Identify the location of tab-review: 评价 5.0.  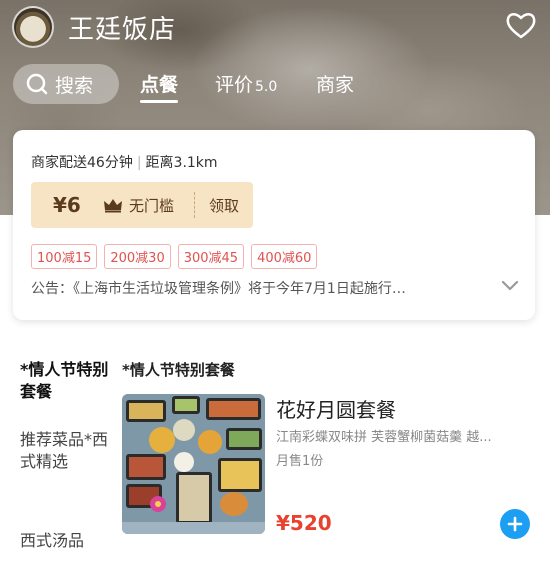
(246, 83).